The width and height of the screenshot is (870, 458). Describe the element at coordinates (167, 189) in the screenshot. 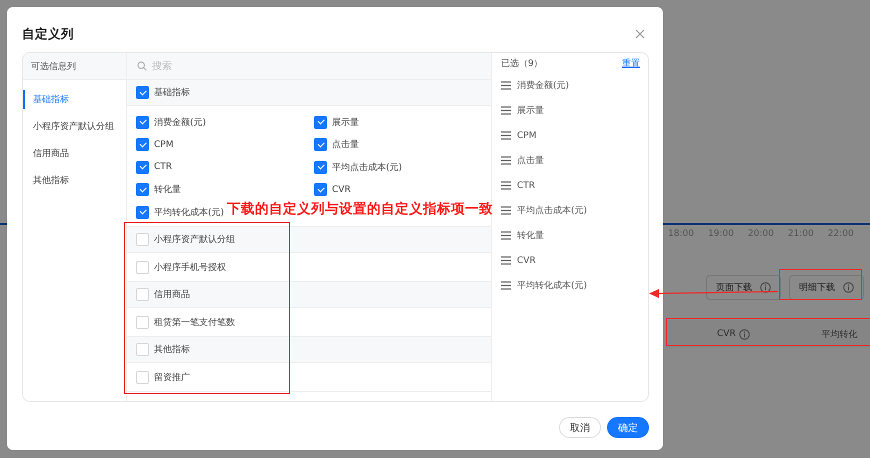

I see `column-option: 转化量` at that location.